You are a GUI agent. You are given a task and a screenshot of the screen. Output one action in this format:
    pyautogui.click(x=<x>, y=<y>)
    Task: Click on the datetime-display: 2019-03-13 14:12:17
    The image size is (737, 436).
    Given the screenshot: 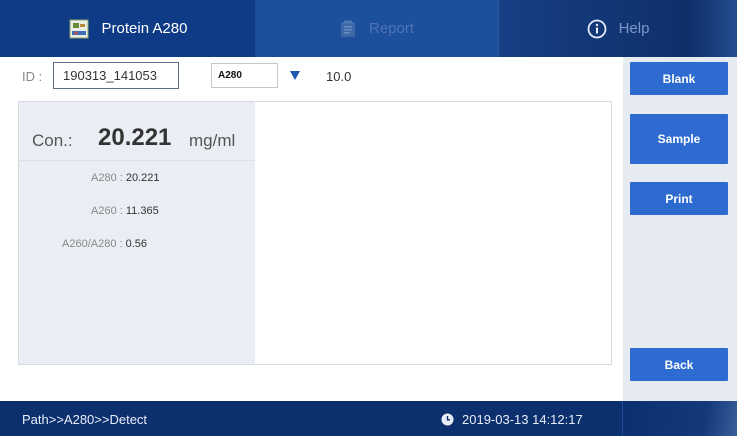 What is the action you would take?
    pyautogui.click(x=512, y=419)
    